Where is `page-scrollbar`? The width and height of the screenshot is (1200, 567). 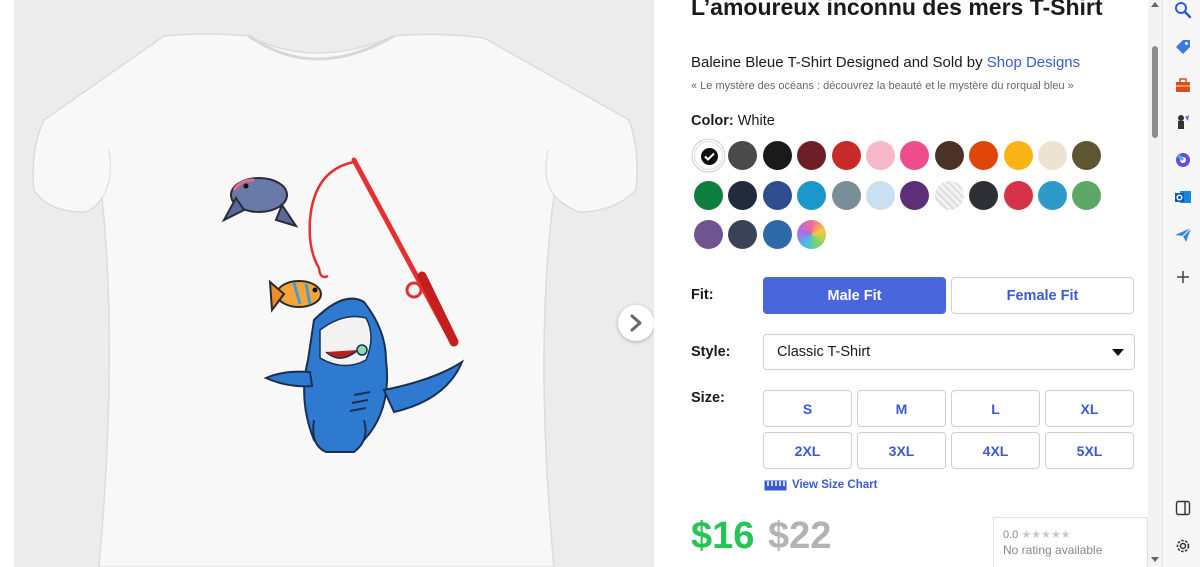
page-scrollbar is located at coordinates (1155, 283).